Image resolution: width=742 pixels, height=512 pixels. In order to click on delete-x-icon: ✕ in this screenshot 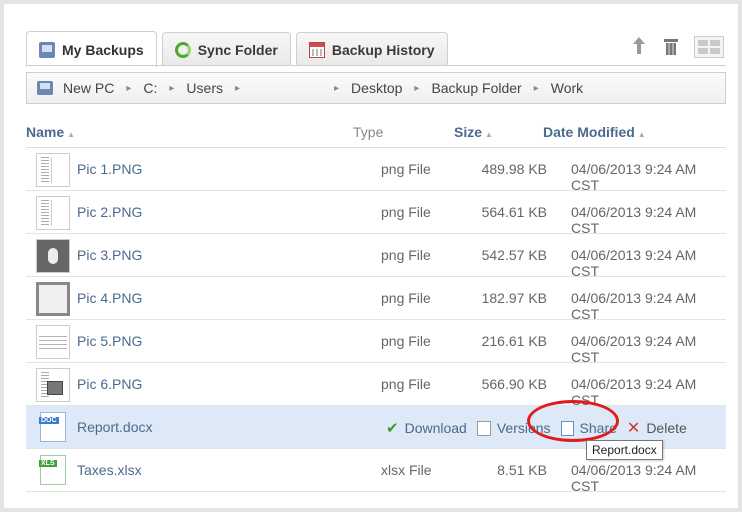, I will do `click(633, 428)`.